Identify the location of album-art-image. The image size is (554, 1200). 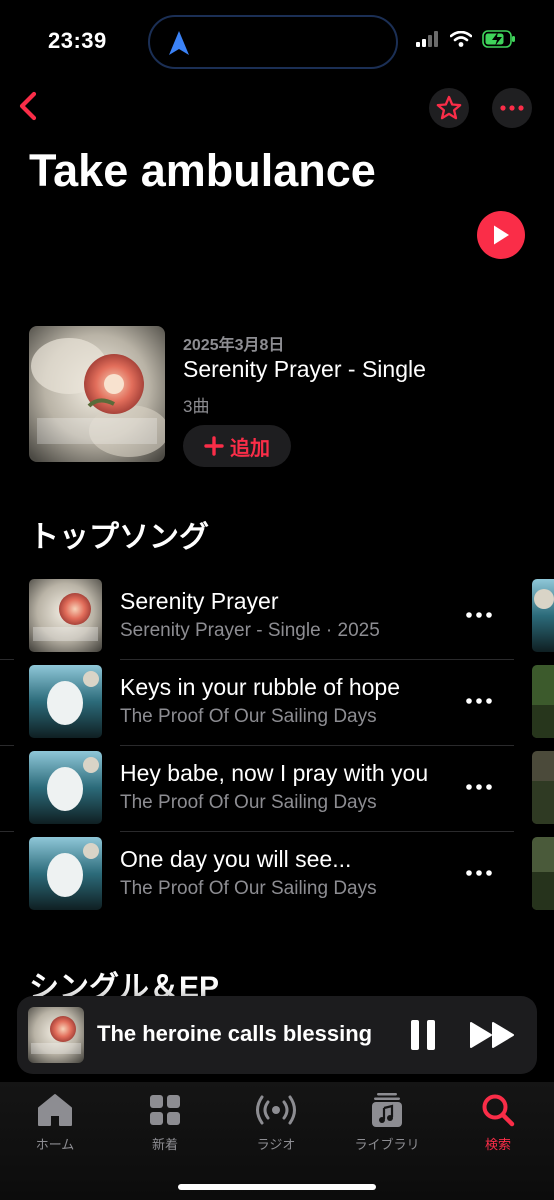
(97, 394).